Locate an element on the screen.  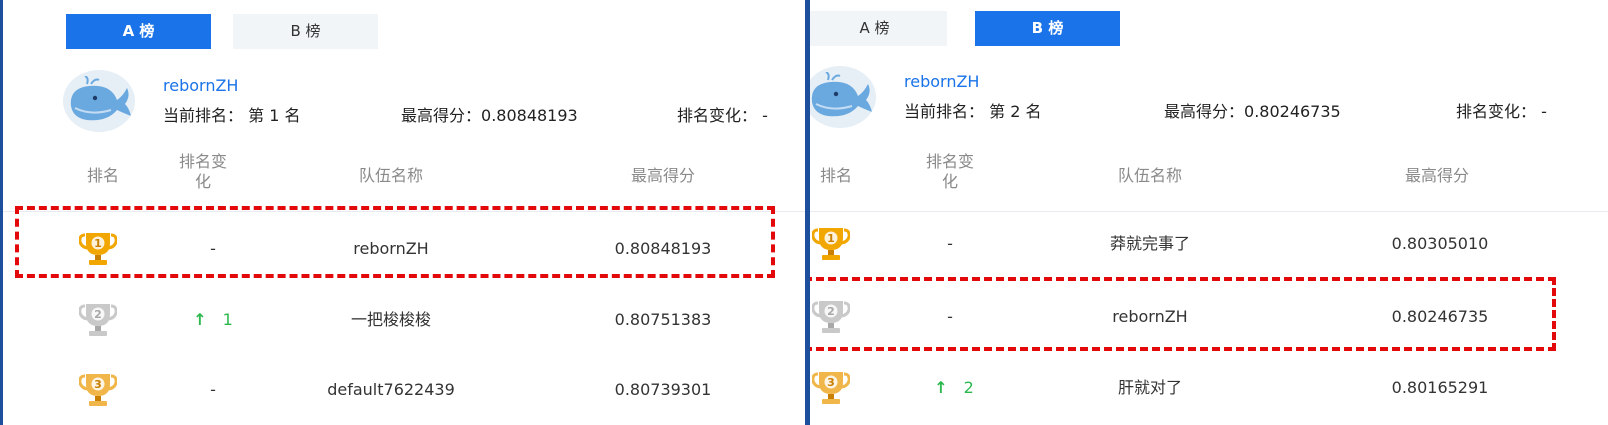
row-score: 0.80305010 is located at coordinates (1440, 243).